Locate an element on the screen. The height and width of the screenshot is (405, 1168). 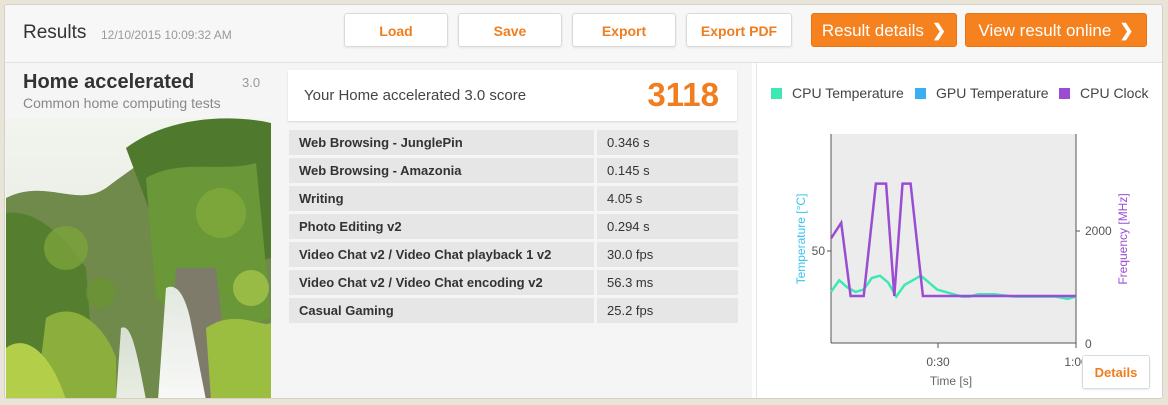
result-name: Video Chat v2 / Video Chat encoding v2 is located at coordinates (441, 282).